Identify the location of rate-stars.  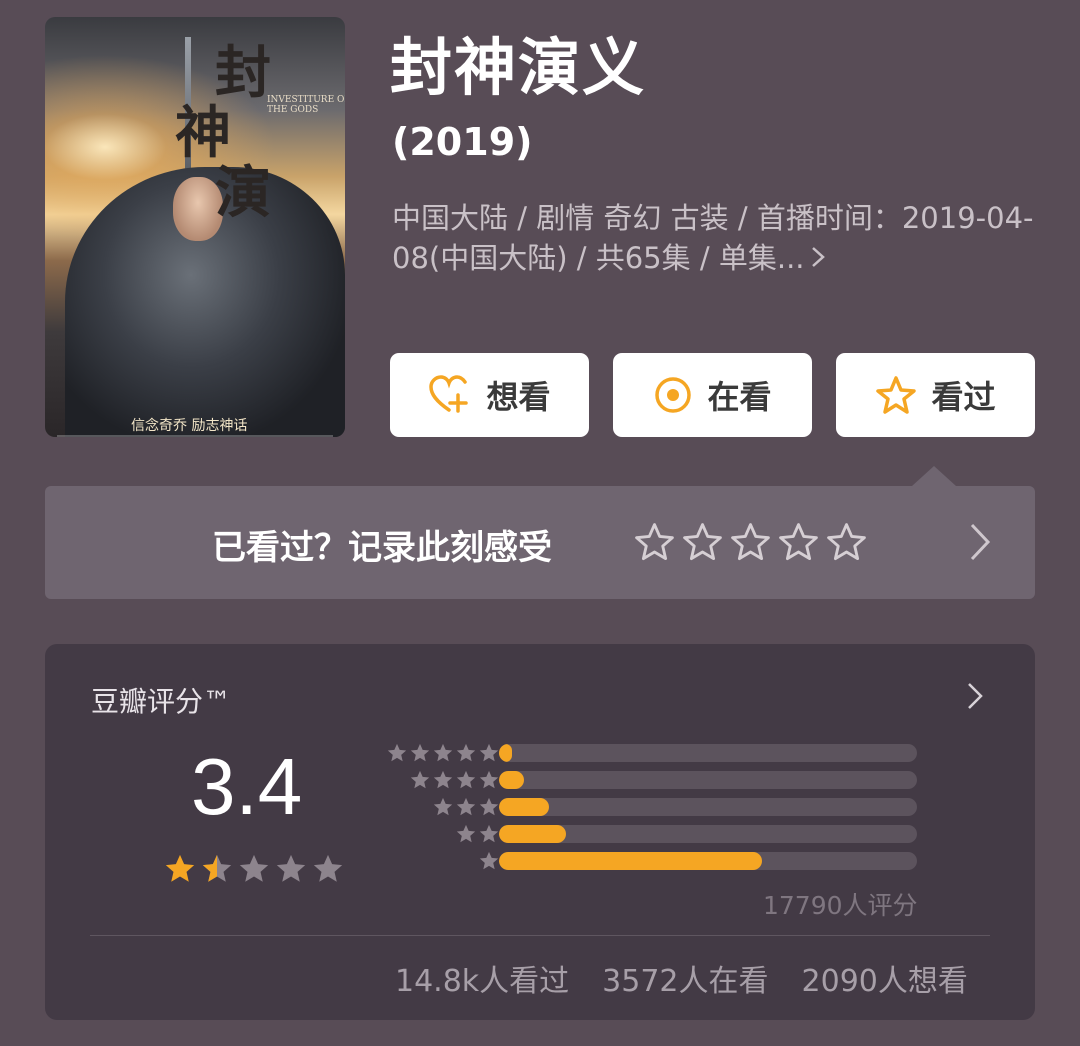
(750, 542).